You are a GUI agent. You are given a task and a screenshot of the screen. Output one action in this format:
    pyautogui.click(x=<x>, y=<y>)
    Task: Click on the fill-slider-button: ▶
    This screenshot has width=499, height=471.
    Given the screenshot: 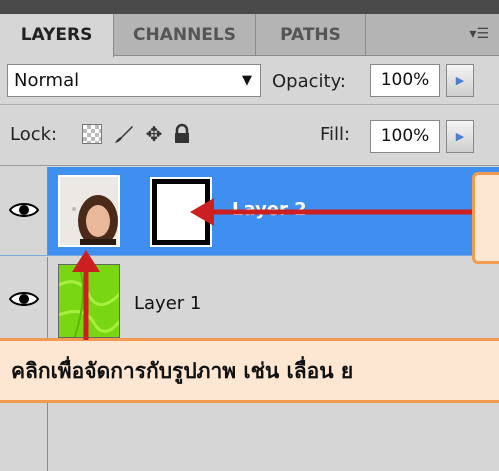 What is the action you would take?
    pyautogui.click(x=460, y=136)
    